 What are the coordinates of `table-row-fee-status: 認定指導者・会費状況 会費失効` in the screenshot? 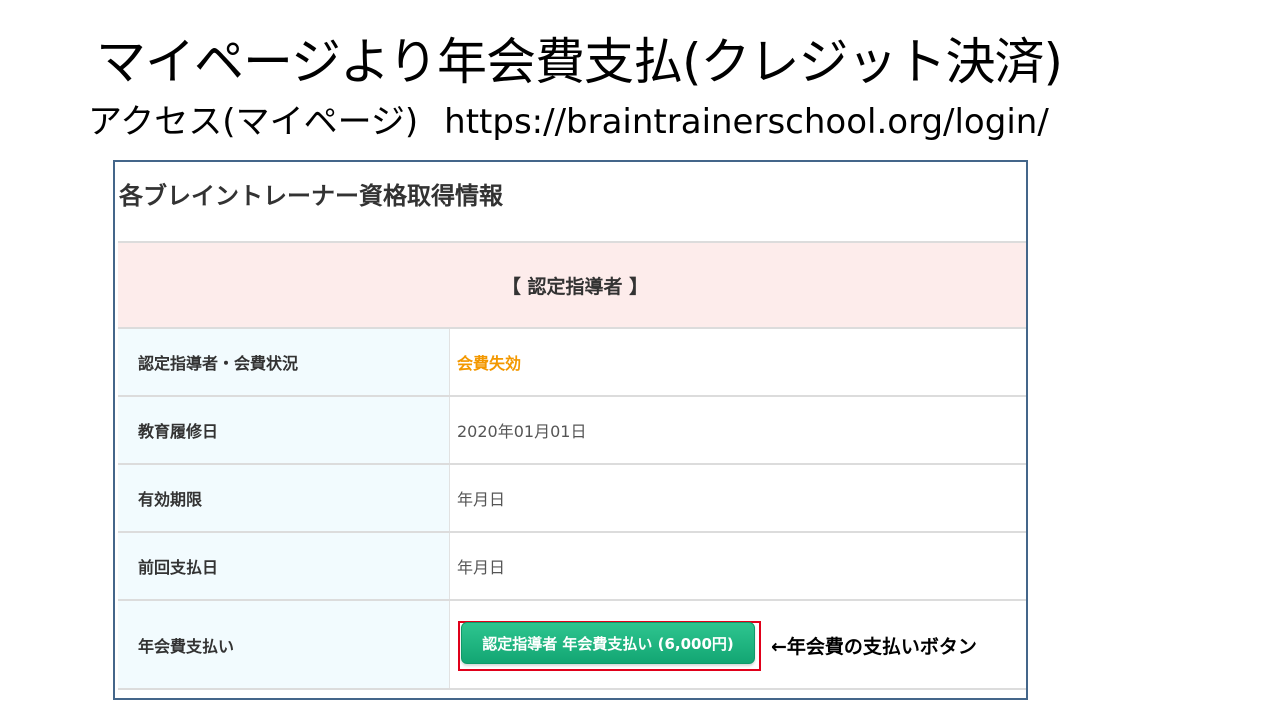 It's located at (572, 363).